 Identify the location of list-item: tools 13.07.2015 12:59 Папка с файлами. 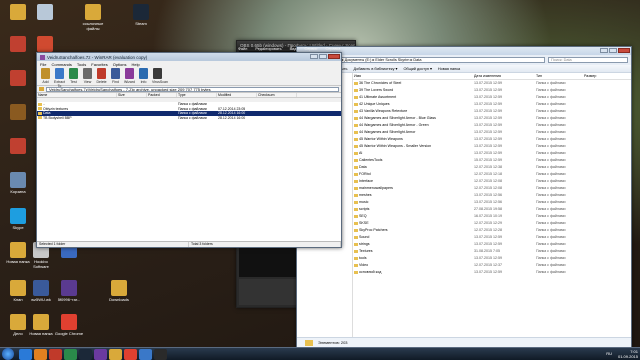
(492, 258).